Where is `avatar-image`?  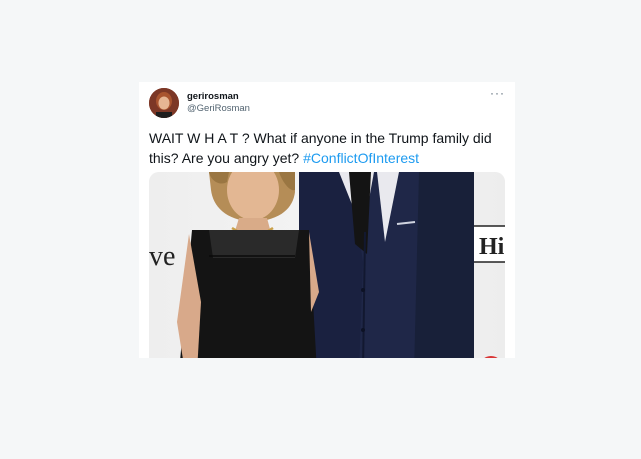 avatar-image is located at coordinates (164, 103).